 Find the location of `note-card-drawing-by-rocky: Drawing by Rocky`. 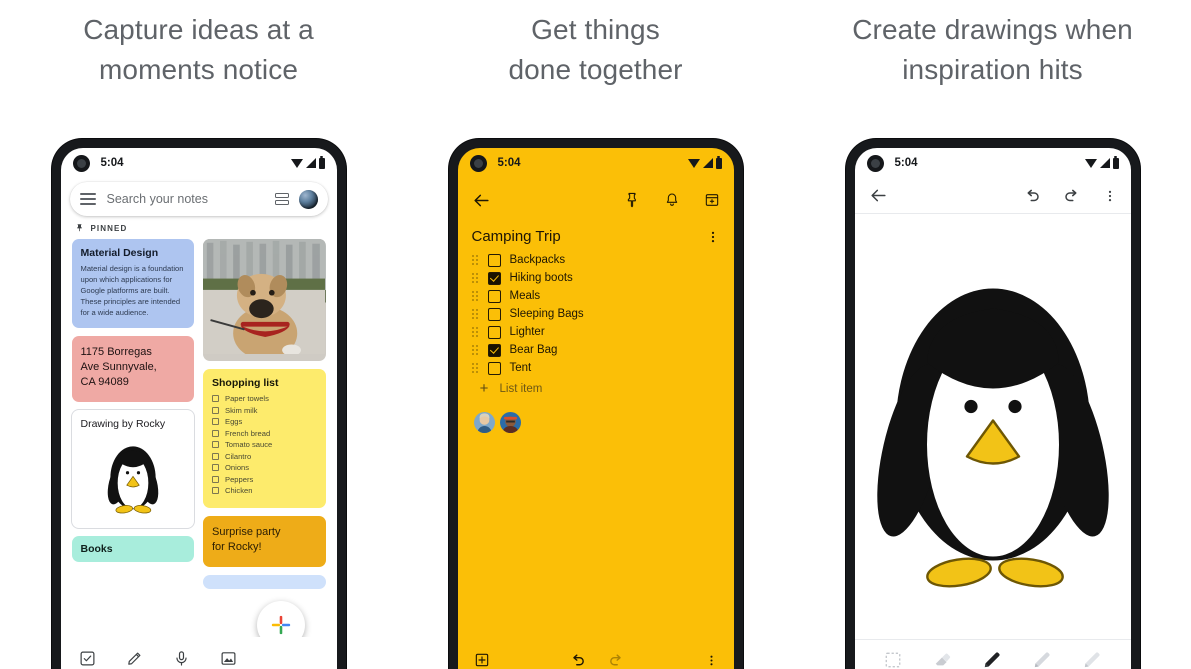

note-card-drawing-by-rocky: Drawing by Rocky is located at coordinates (132, 468).